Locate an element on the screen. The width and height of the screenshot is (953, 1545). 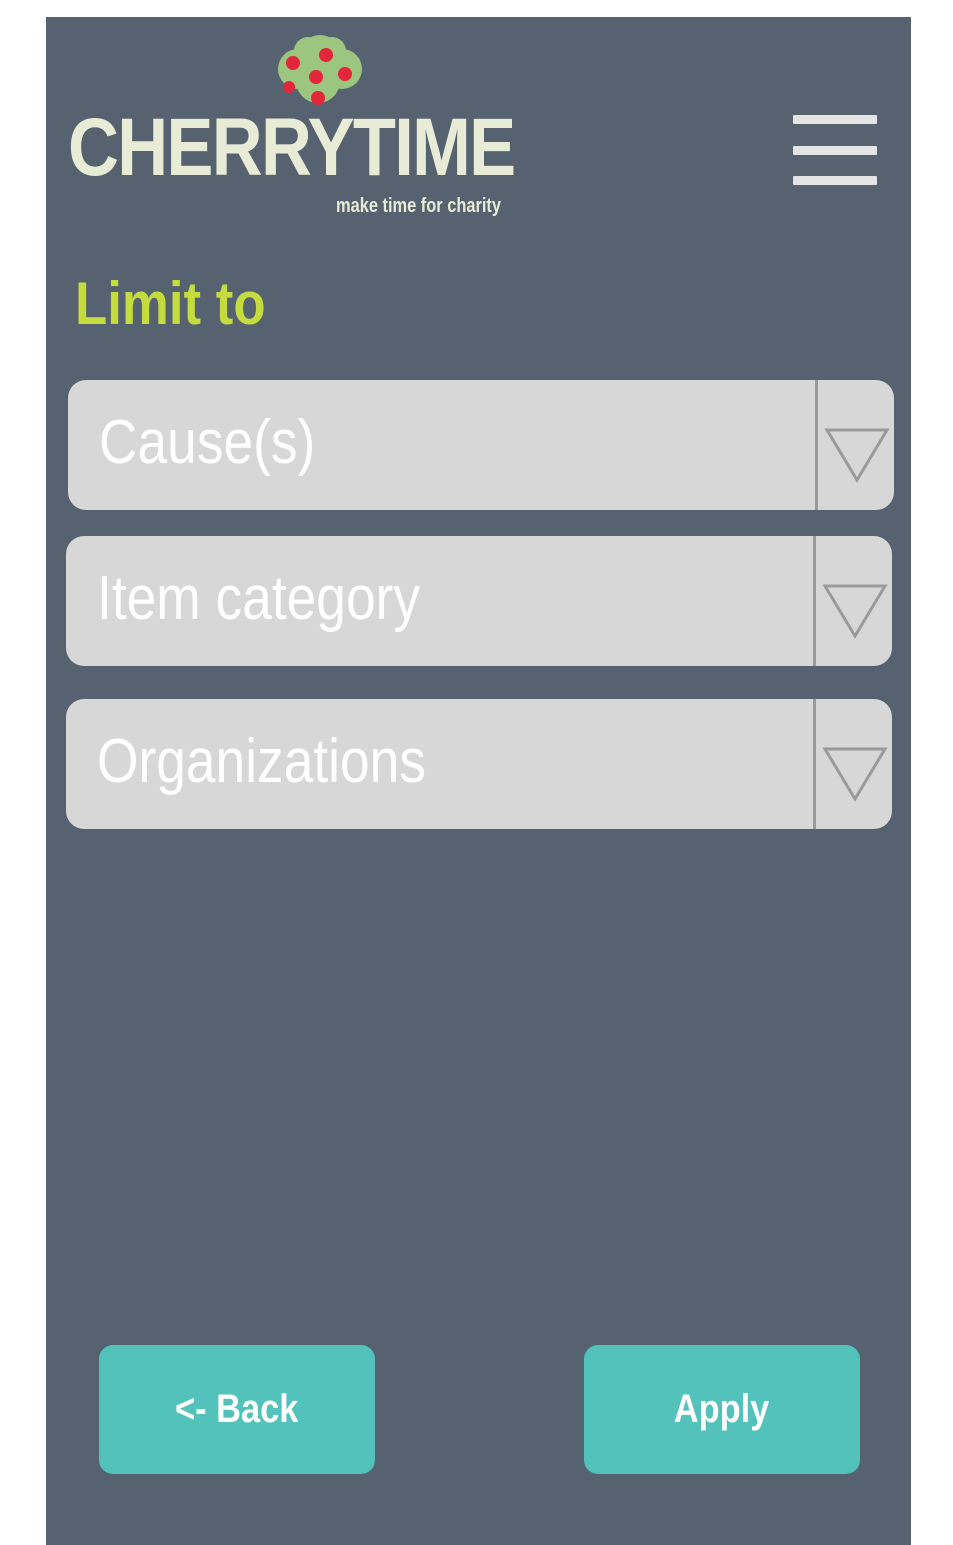
hamburger-menu-button is located at coordinates (835, 150).